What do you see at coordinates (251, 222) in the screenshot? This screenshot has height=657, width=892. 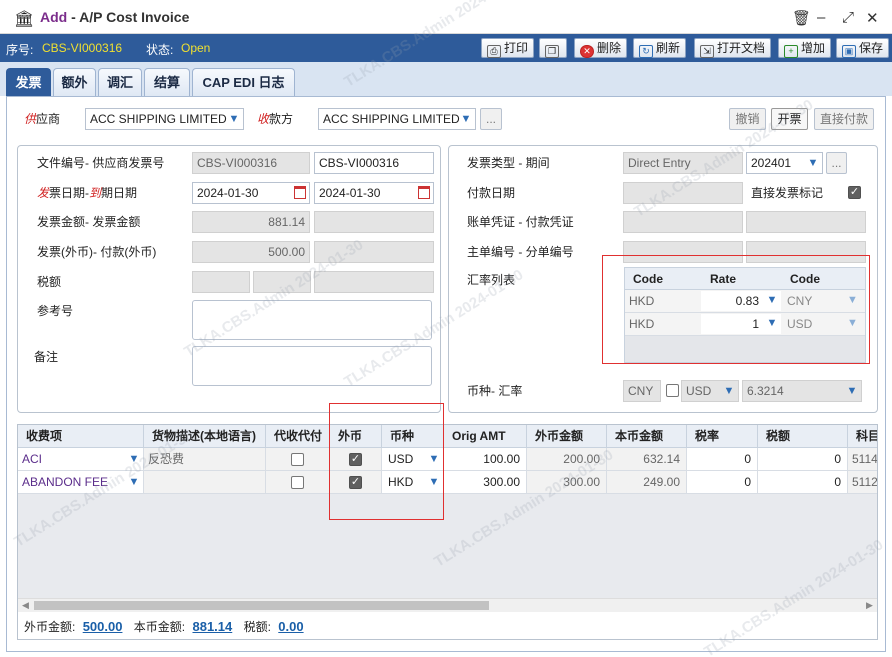 I see `invoice-amount-field: 881.14` at bounding box center [251, 222].